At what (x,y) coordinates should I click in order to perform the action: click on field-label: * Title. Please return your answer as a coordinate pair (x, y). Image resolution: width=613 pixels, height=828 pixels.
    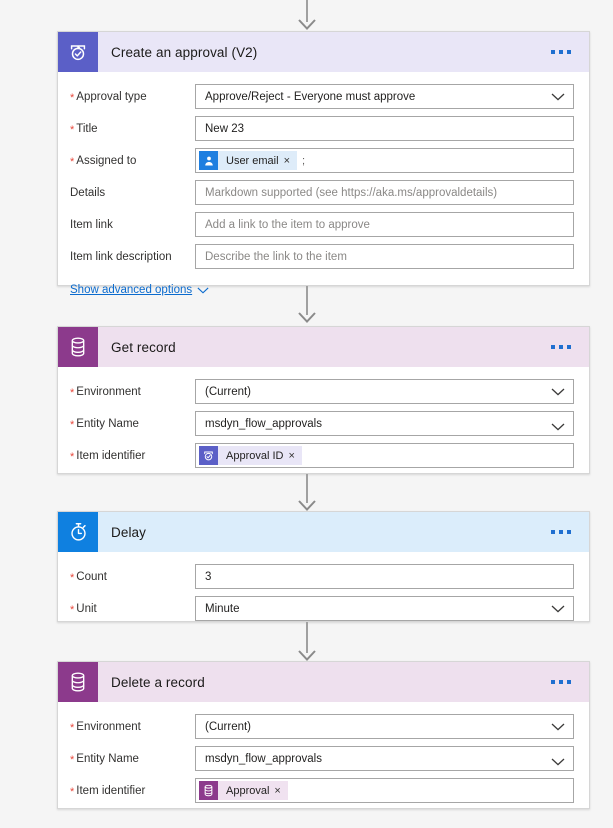
    Looking at the image, I should click on (84, 129).